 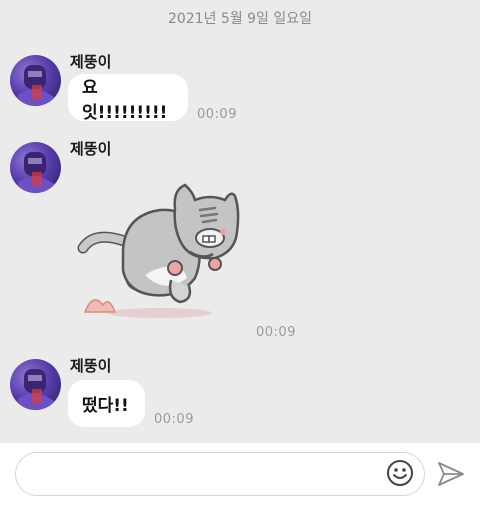 What do you see at coordinates (162, 252) in the screenshot?
I see `running-cat-sticker` at bounding box center [162, 252].